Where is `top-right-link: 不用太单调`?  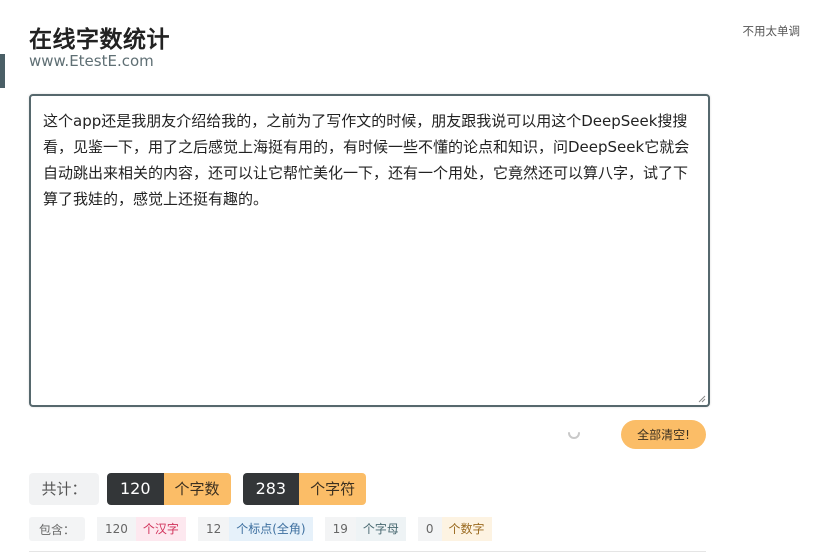
top-right-link: 不用太单调 is located at coordinates (772, 31).